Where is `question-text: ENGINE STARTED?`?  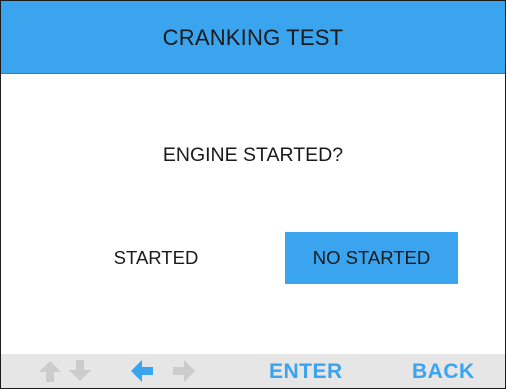 question-text: ENGINE STARTED? is located at coordinates (253, 155).